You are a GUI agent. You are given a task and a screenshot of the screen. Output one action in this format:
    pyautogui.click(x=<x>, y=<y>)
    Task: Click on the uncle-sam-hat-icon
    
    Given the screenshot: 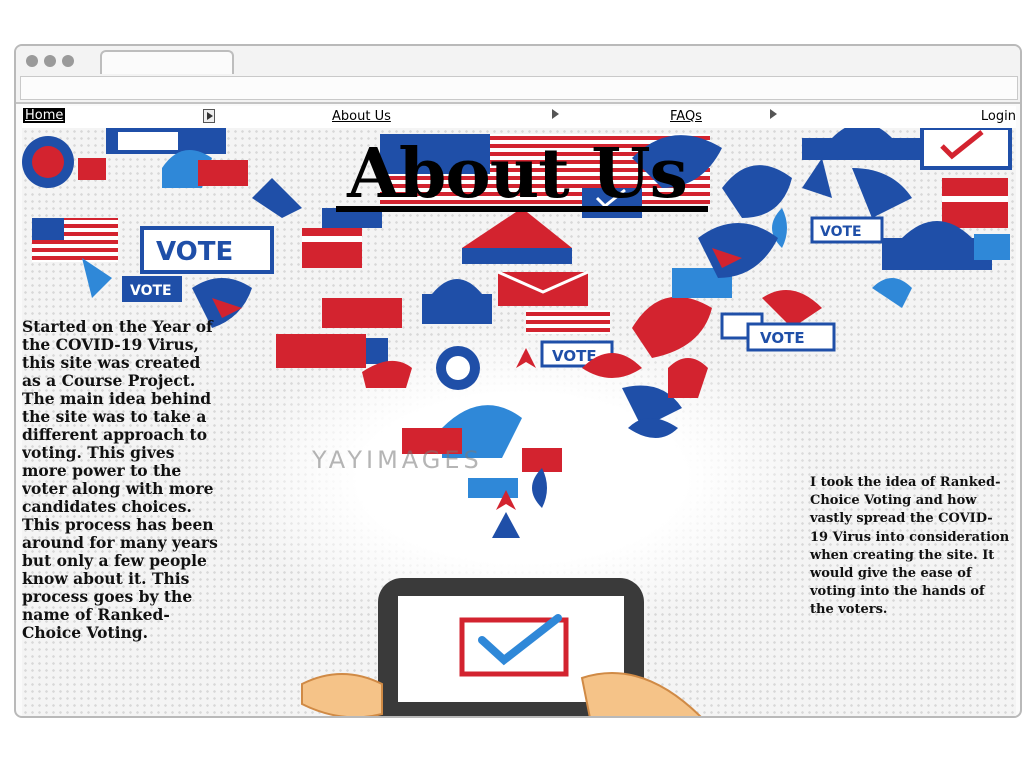 What is the action you would take?
    pyautogui.click(x=517, y=228)
    